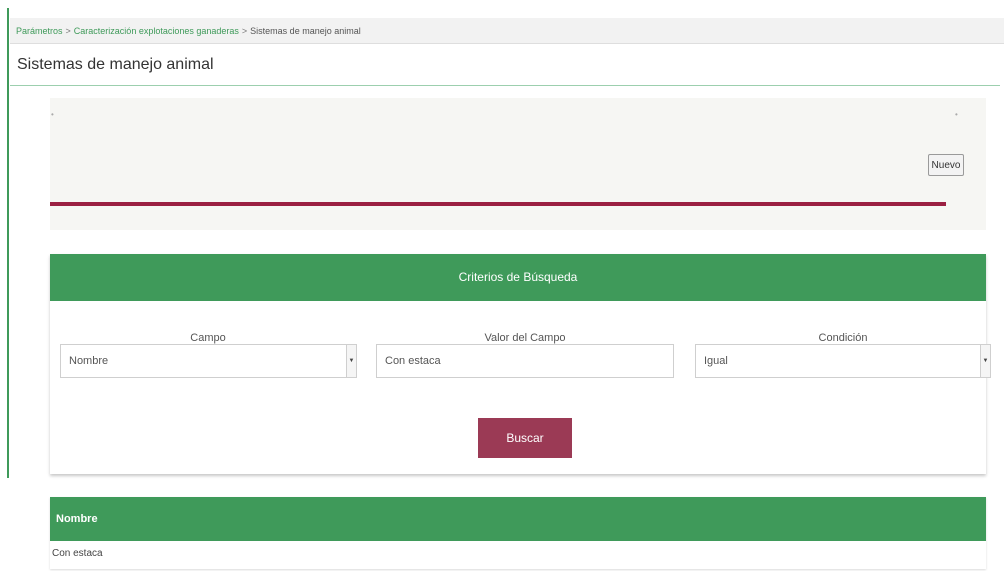  Describe the element at coordinates (525, 438) in the screenshot. I see `search-button: Buscar` at that location.